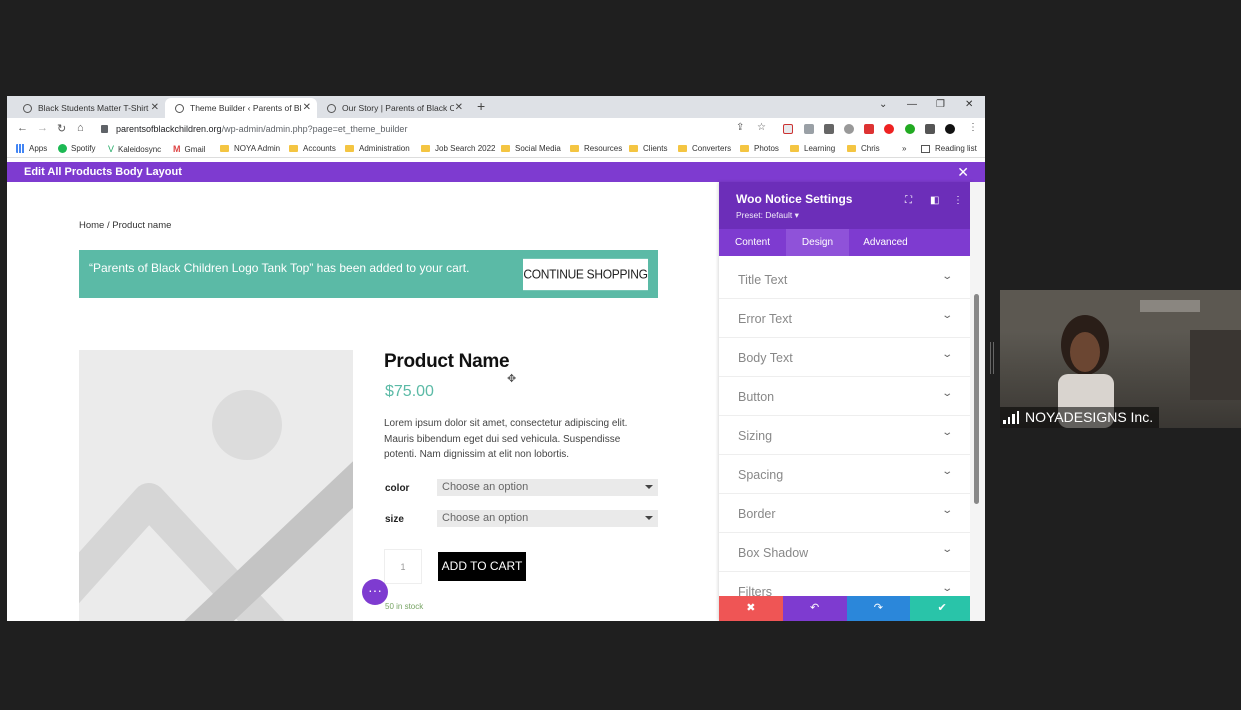  Describe the element at coordinates (878, 608) in the screenshot. I see `redo-icon: ↷` at that location.